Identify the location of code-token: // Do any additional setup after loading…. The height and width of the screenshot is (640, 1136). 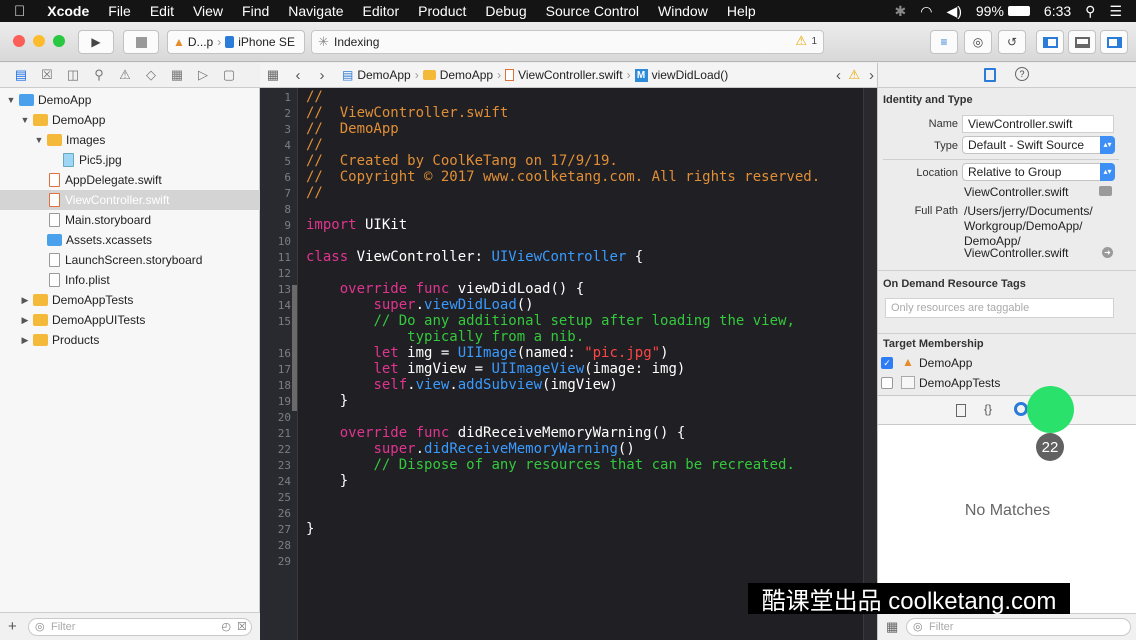
(584, 321).